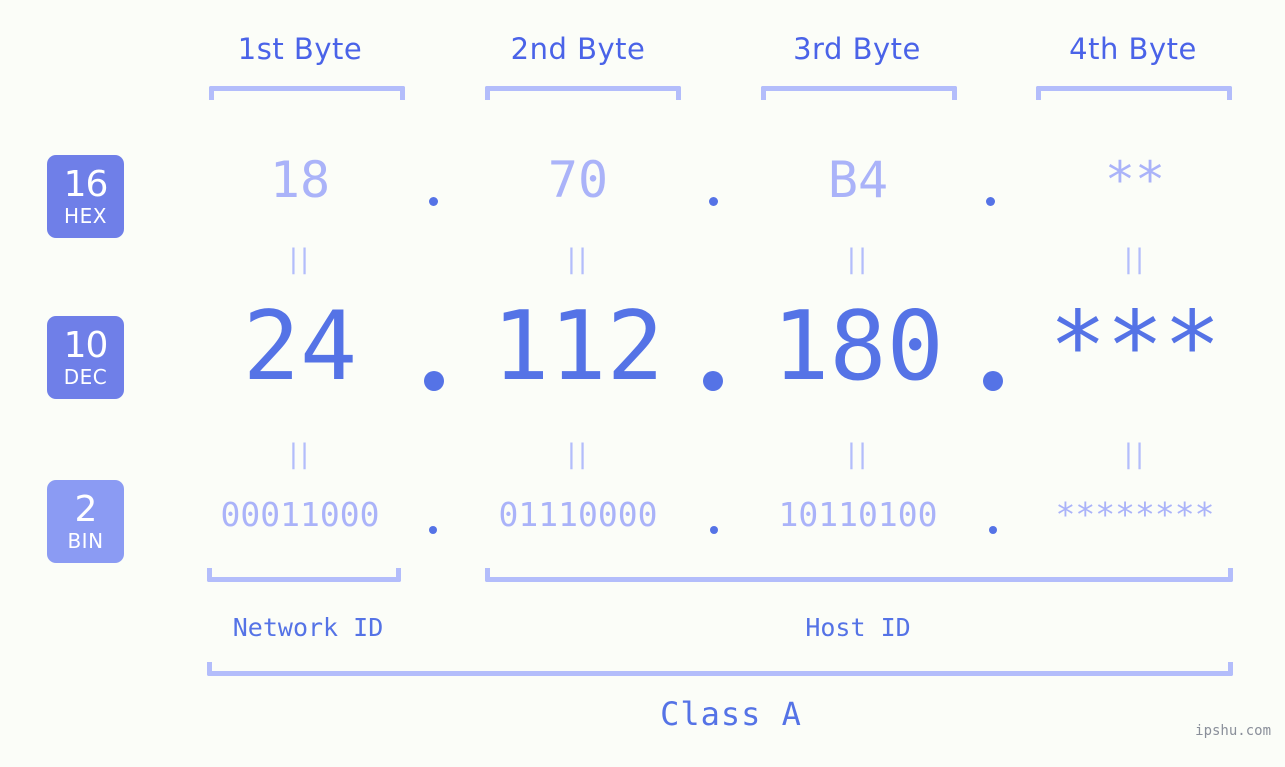 The image size is (1285, 767). What do you see at coordinates (578, 180) in the screenshot?
I see `hex-byte-2: 70` at bounding box center [578, 180].